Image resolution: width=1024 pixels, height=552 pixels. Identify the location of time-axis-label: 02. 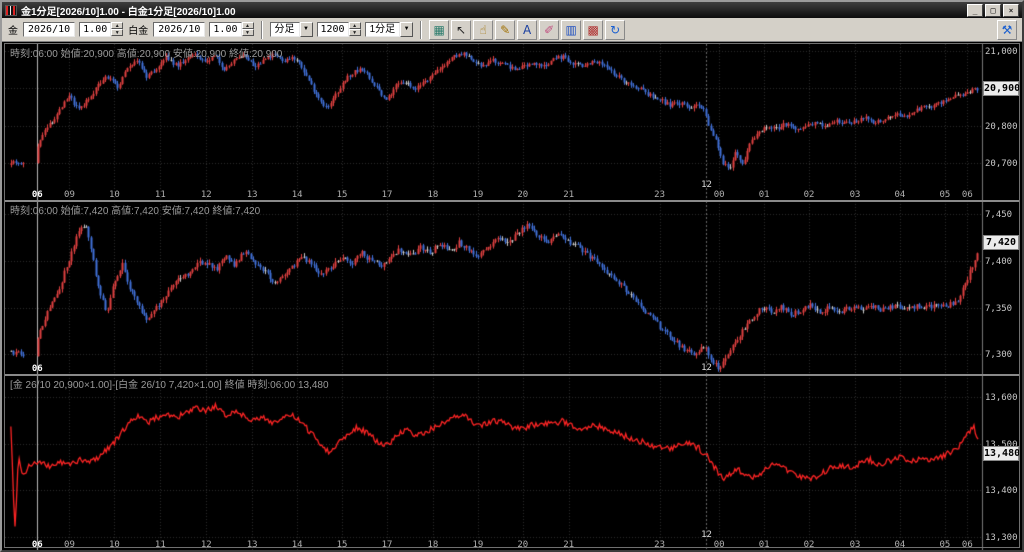
(809, 195).